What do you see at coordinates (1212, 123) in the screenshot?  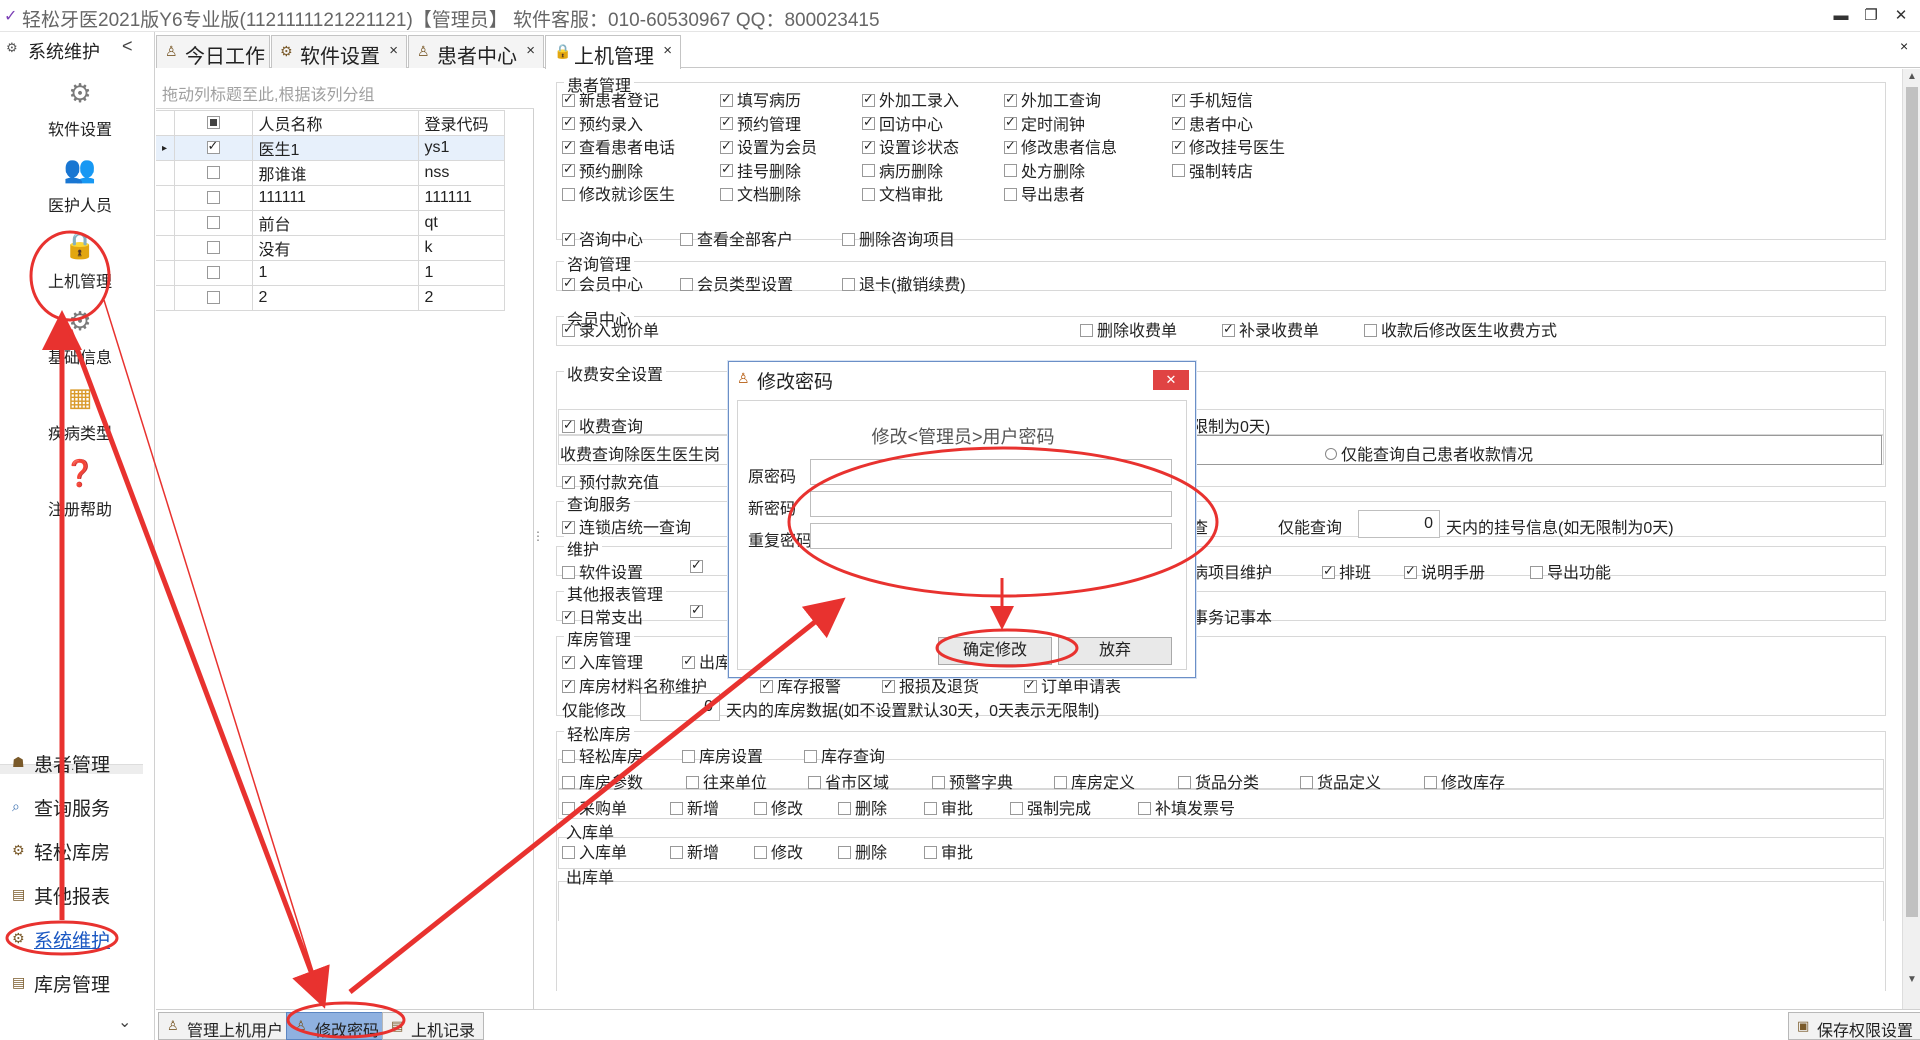 I see `permission-checkbox: 患者中心` at bounding box center [1212, 123].